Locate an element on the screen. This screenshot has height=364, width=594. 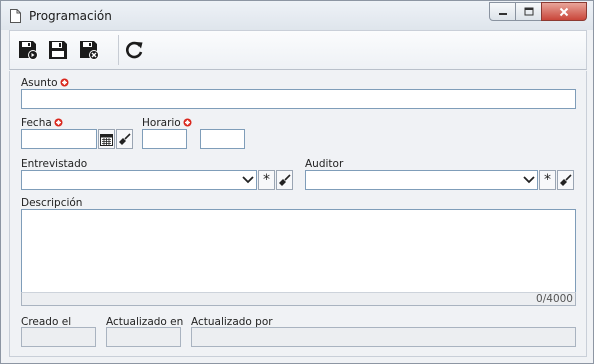
save-button is located at coordinates (58, 50).